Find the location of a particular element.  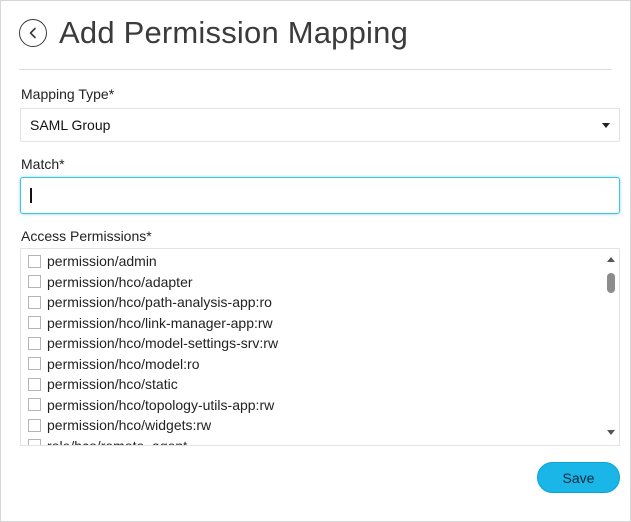

scroll-down-arrow-icon is located at coordinates (611, 432).